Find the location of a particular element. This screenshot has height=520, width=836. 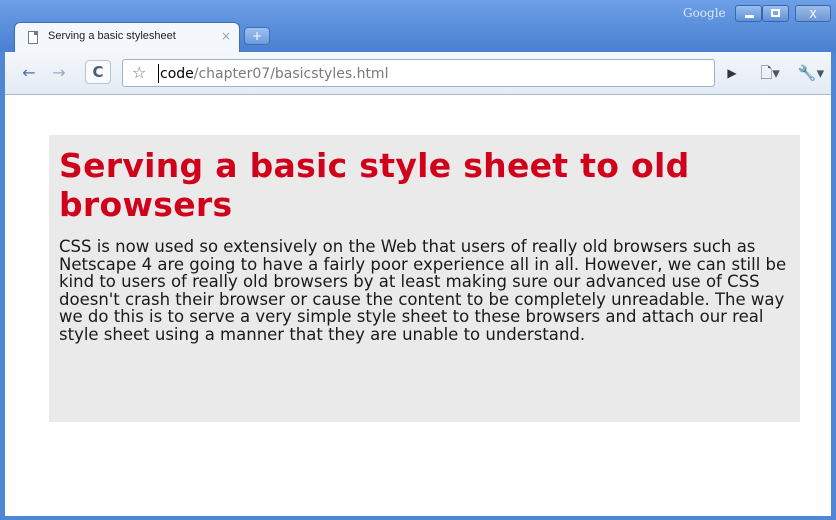

go-icon: ▶ is located at coordinates (732, 73).